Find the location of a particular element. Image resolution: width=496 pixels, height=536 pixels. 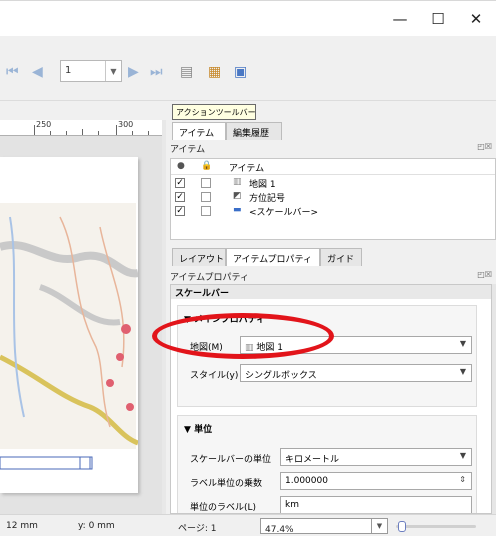

tooltip-text: アクションツールバー is located at coordinates (216, 112).